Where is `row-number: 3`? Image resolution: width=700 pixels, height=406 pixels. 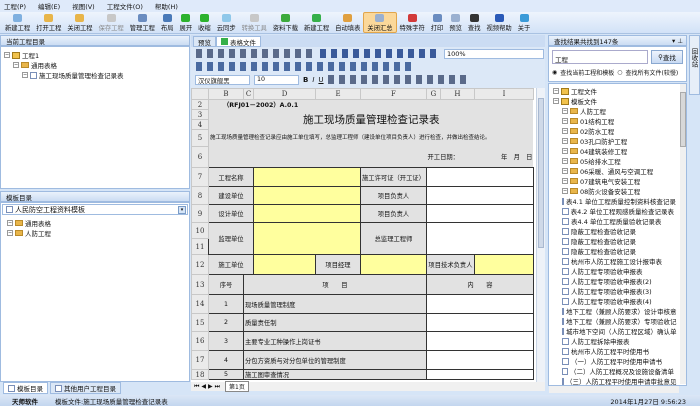
row-number: 3 is located at coordinates (200, 114).